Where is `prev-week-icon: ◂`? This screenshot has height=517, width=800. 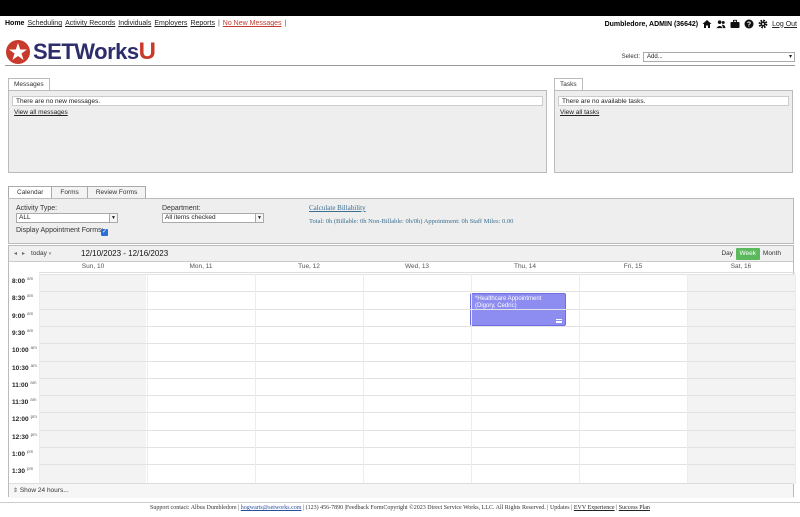
prev-week-icon: ◂ is located at coordinates (15, 253).